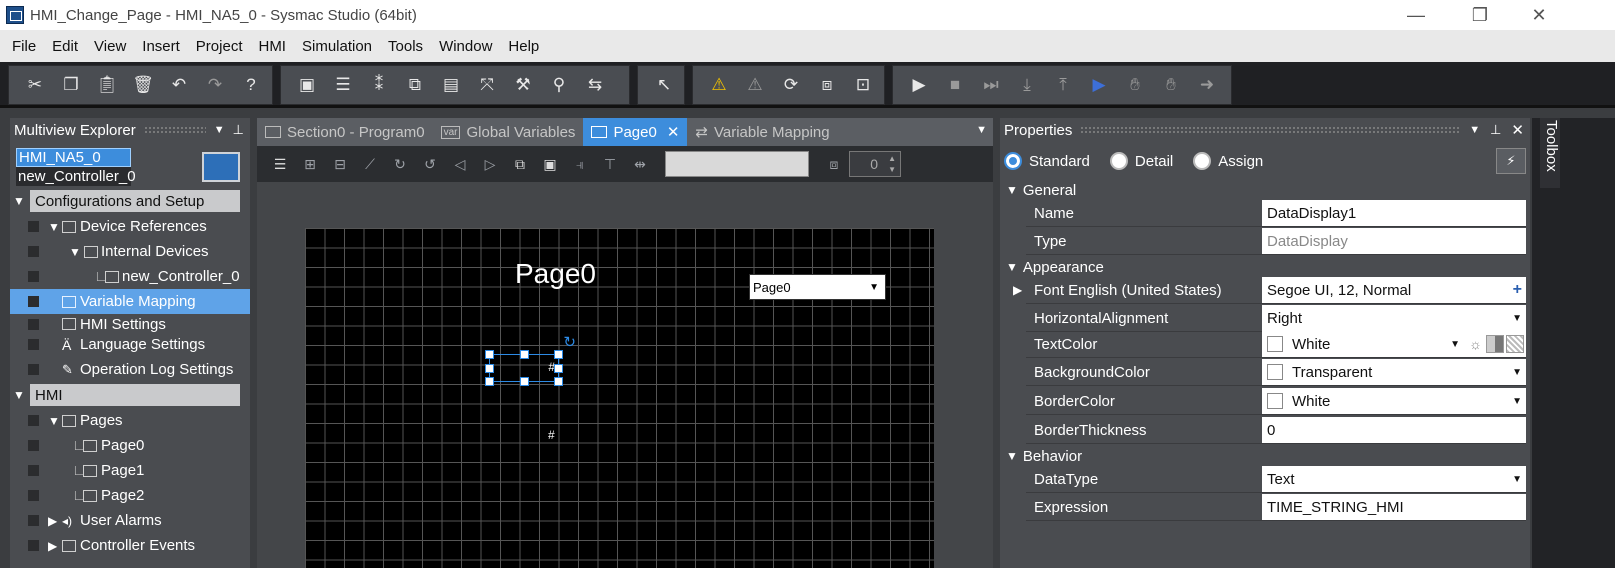  What do you see at coordinates (35, 85) in the screenshot?
I see `cut-icon: ✂` at bounding box center [35, 85].